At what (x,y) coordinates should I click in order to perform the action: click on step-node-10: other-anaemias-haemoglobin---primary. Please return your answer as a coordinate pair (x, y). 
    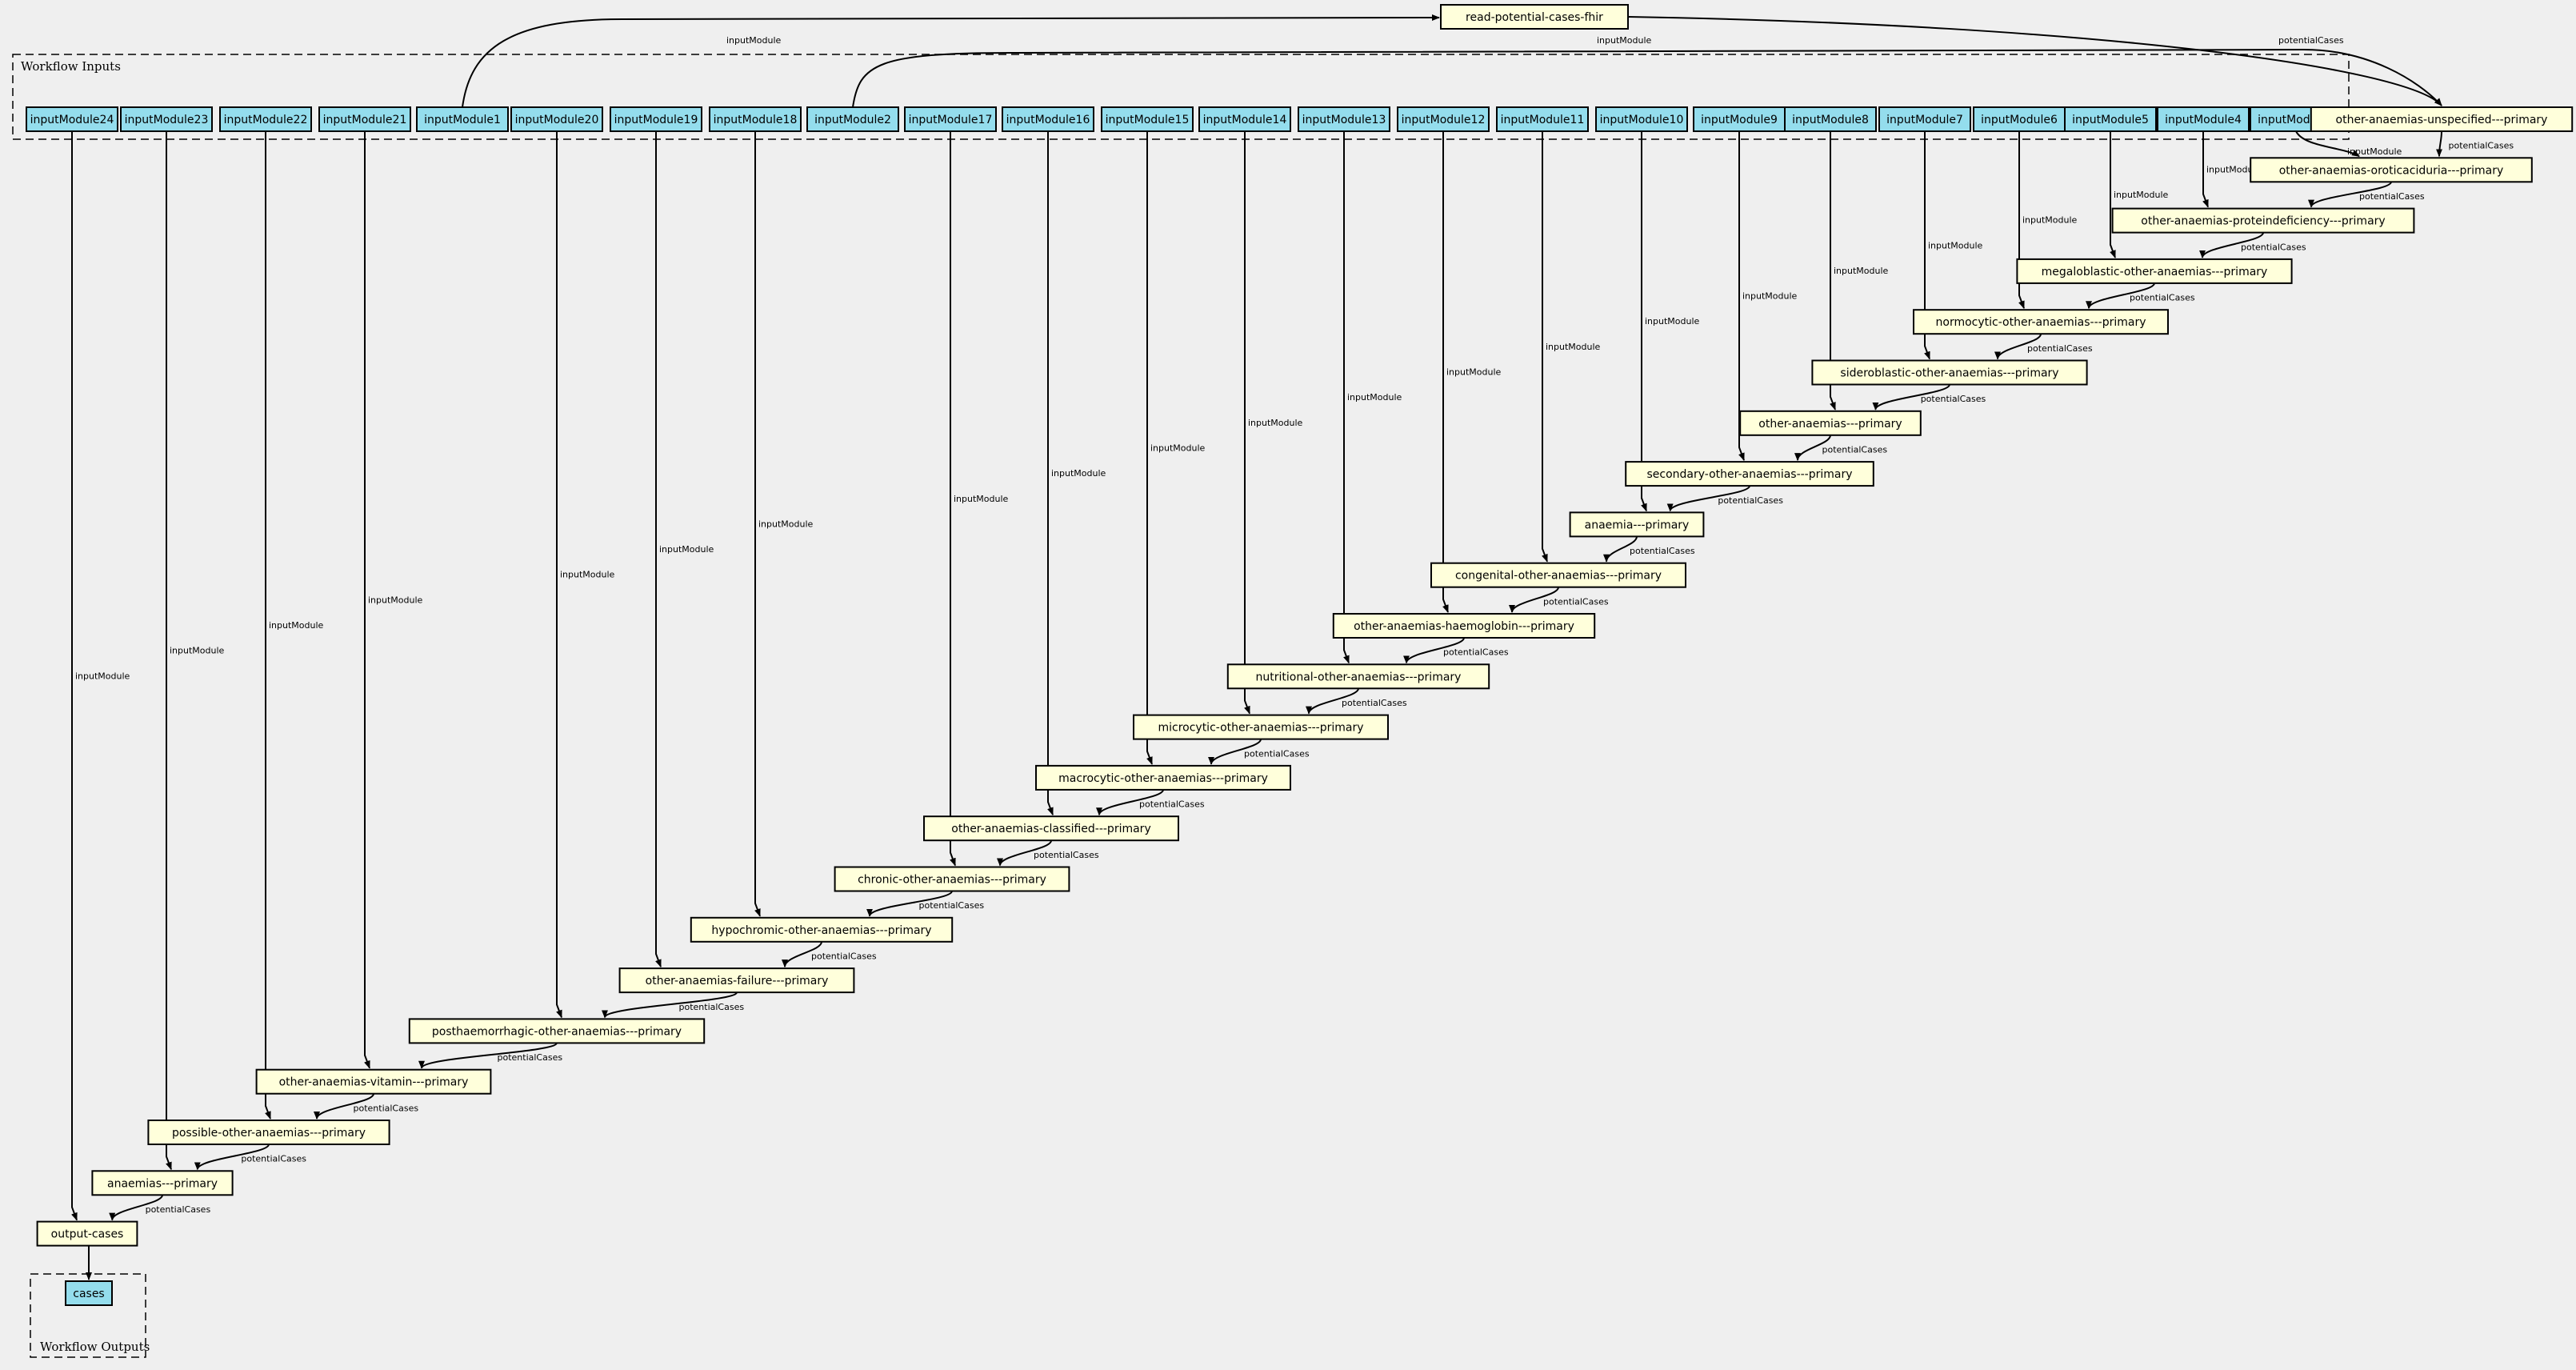
    Looking at the image, I should click on (1464, 626).